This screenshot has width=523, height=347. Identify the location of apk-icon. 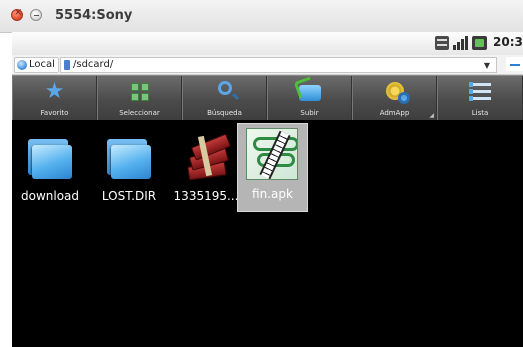
(272, 154).